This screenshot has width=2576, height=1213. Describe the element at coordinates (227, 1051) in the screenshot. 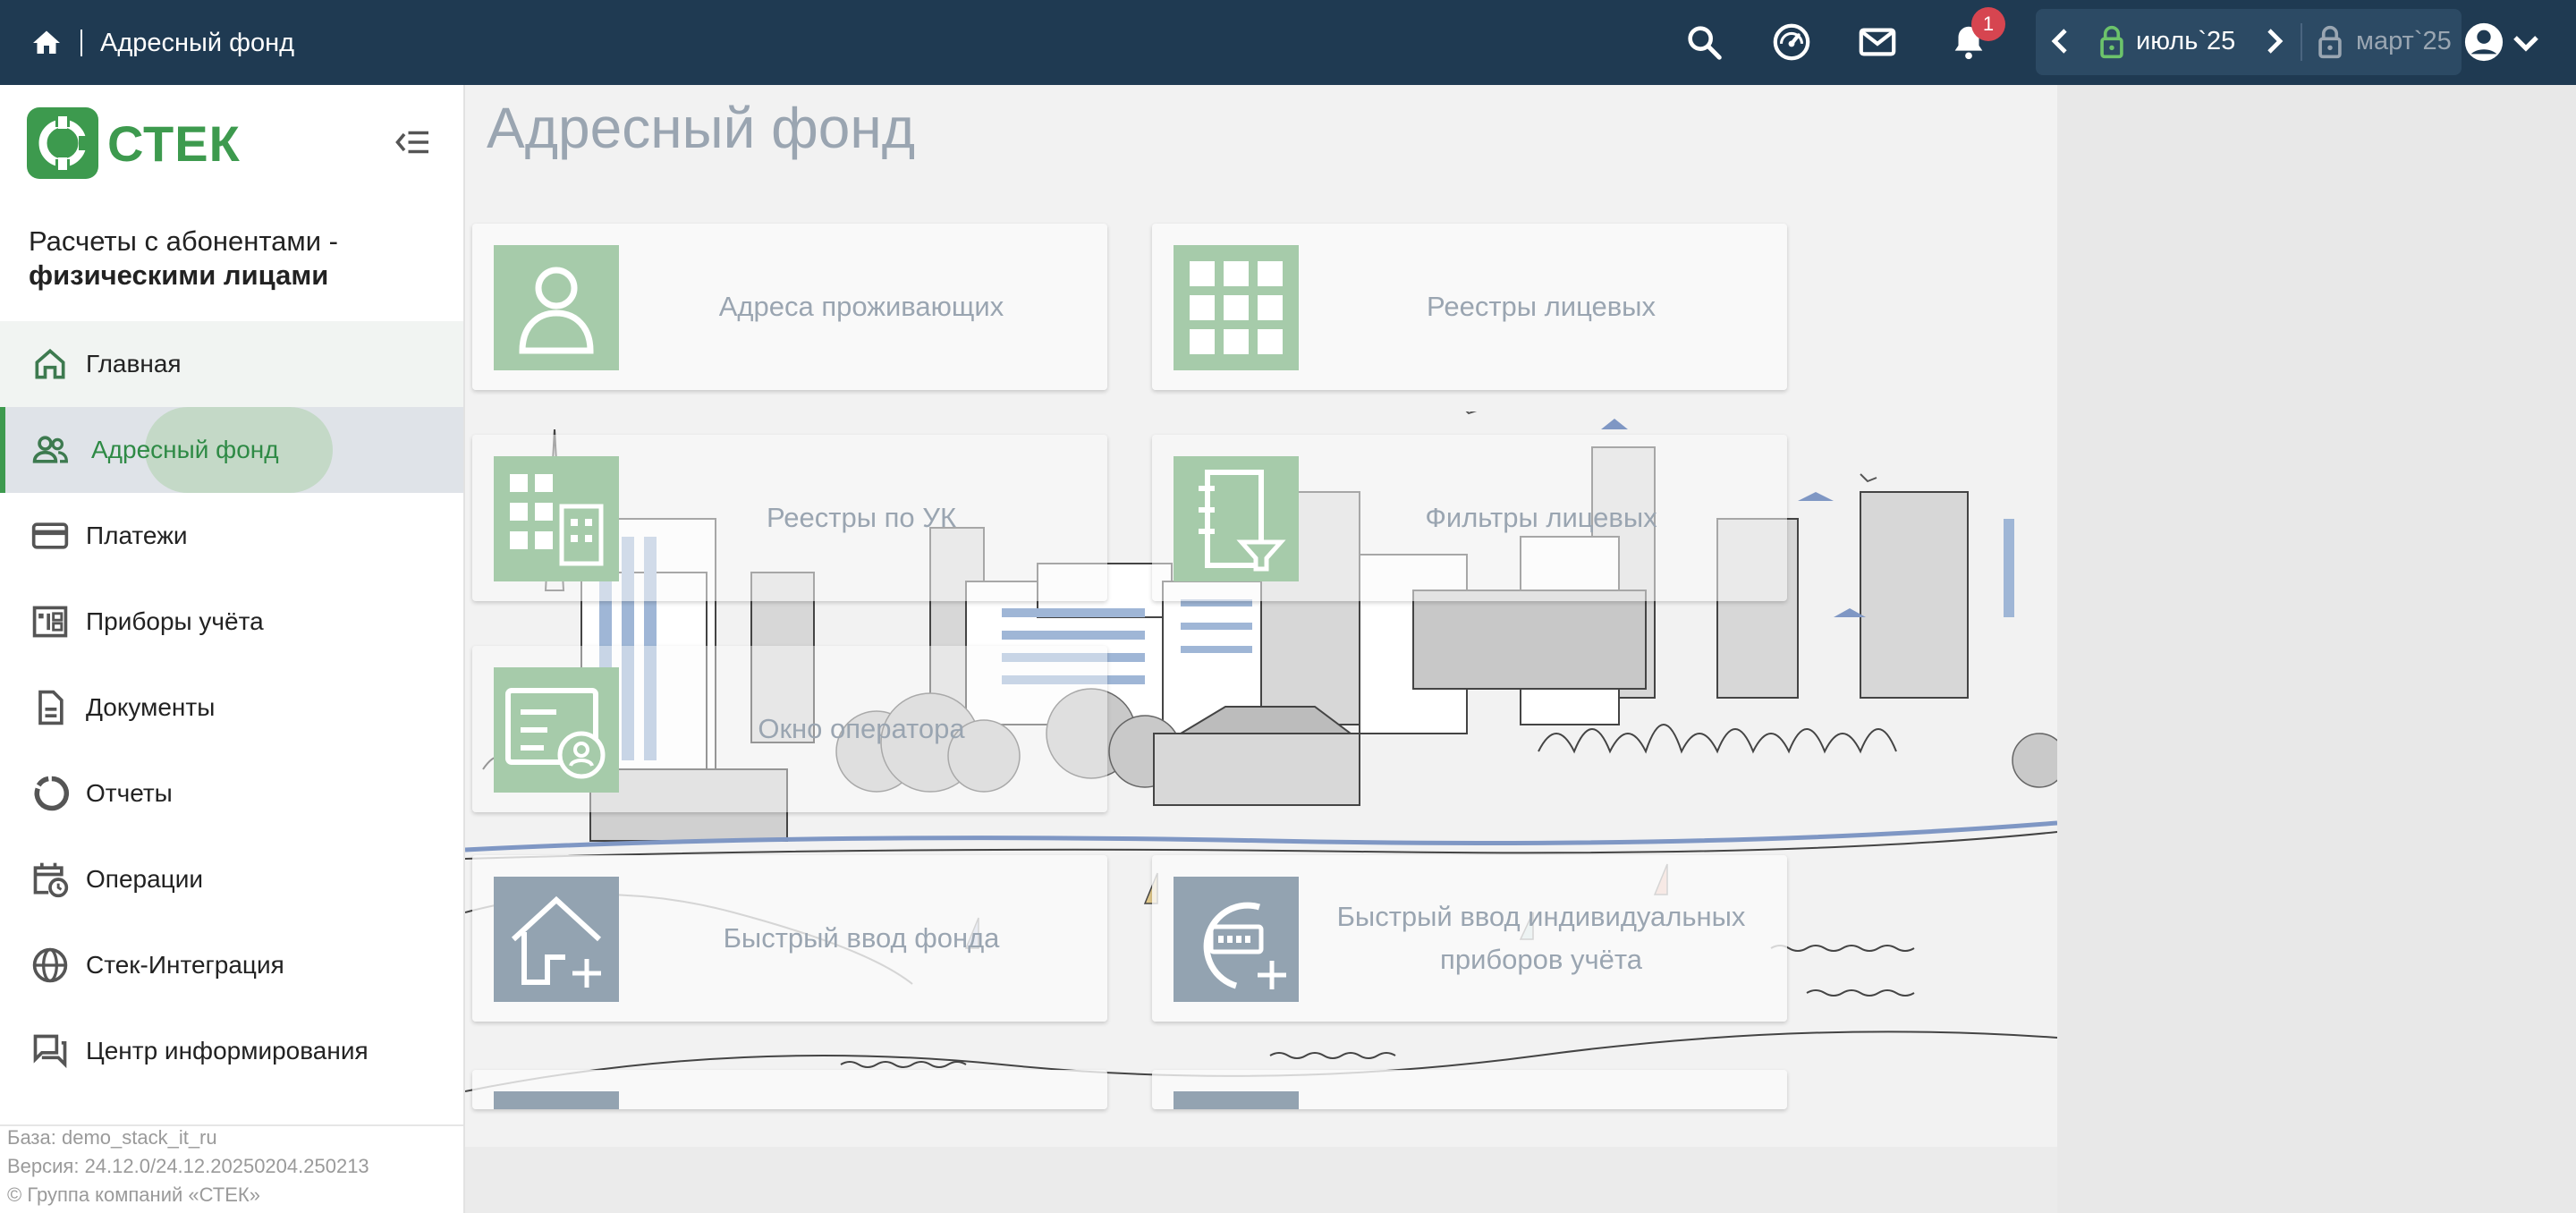

I see `sidebar-item-label: Центр информирования` at that location.